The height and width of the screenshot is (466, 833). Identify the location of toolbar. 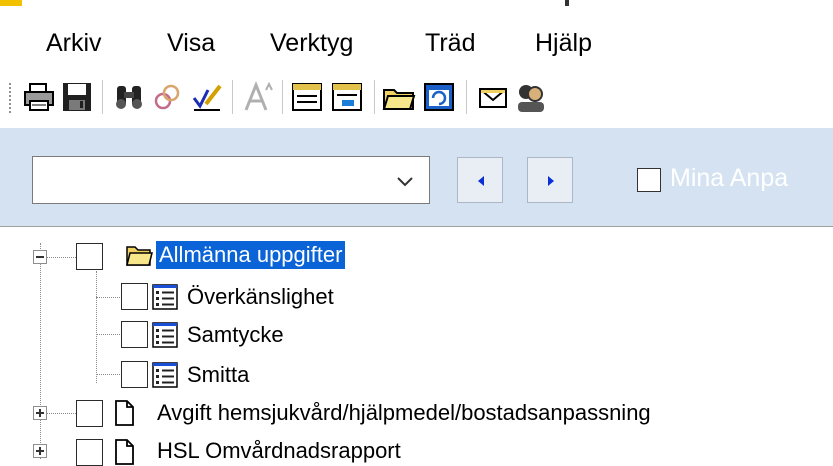
(416, 97).